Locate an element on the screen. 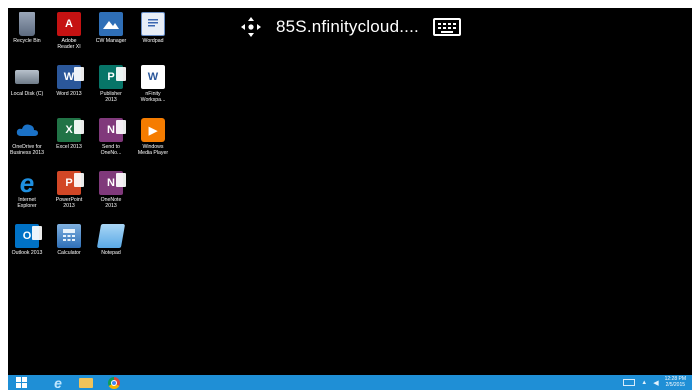  chrome-icon is located at coordinates (114, 382).